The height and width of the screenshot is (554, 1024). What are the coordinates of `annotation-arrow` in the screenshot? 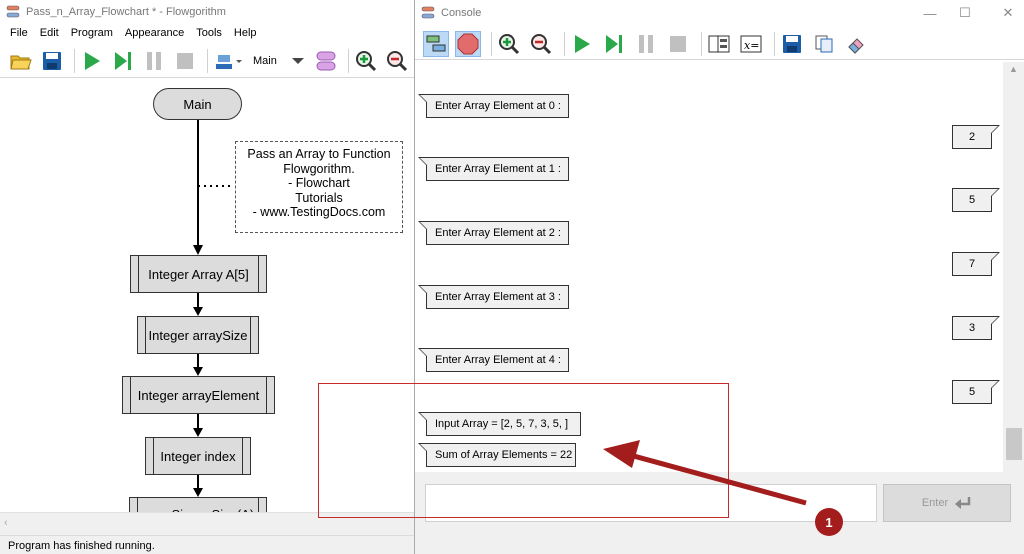 It's located at (705, 473).